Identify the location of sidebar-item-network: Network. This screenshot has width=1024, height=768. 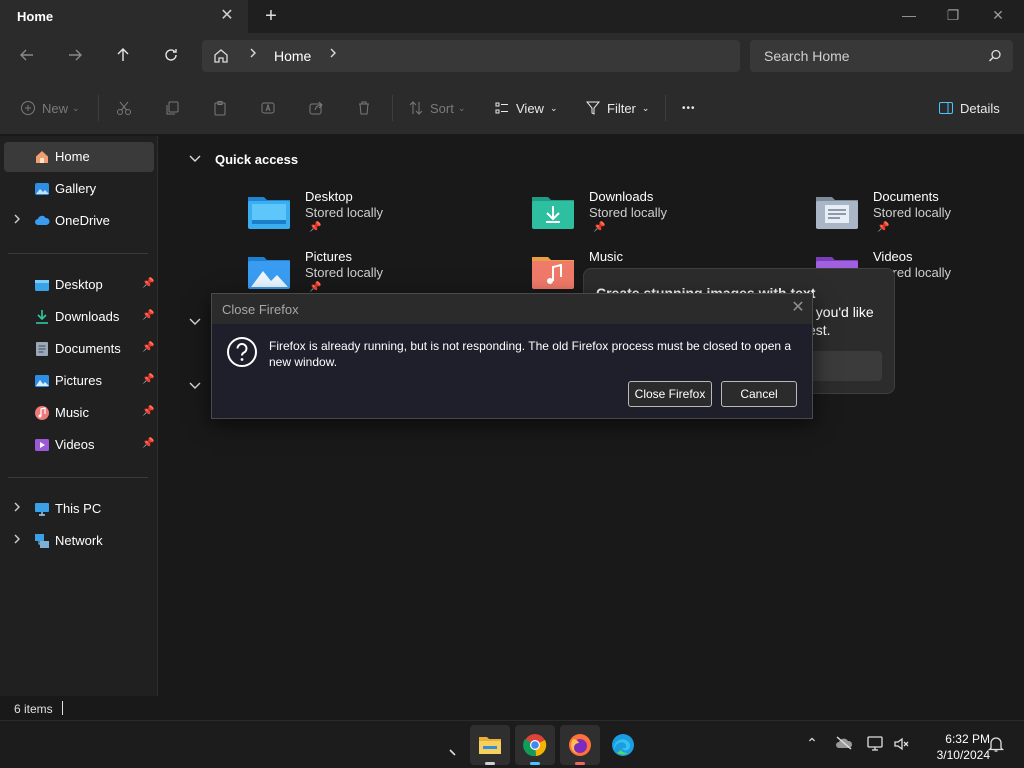
(79, 541).